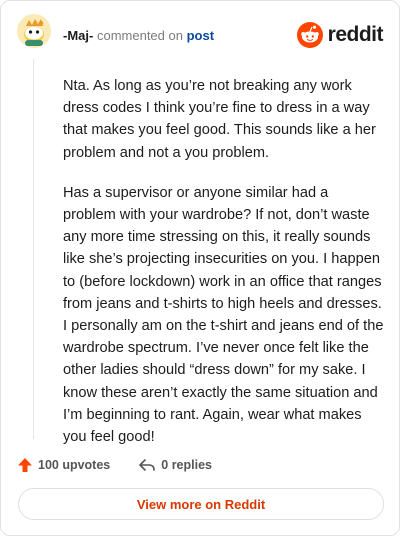 Image resolution: width=400 pixels, height=536 pixels. I want to click on reddit-logo-icon, so click(309, 35).